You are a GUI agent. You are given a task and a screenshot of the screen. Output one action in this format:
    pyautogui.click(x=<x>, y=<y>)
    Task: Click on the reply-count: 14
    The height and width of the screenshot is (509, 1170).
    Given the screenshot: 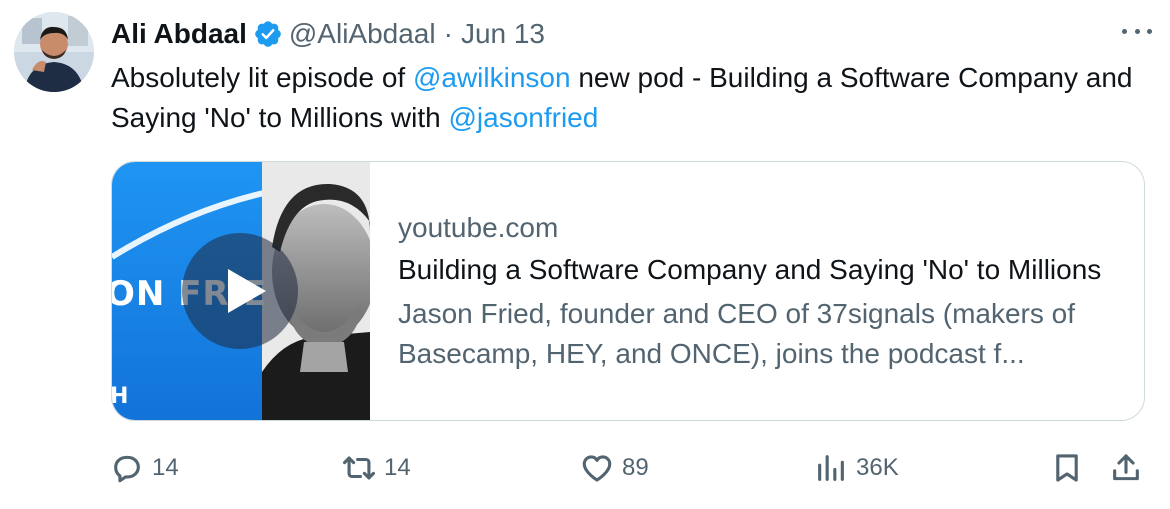 What is the action you would take?
    pyautogui.click(x=165, y=467)
    